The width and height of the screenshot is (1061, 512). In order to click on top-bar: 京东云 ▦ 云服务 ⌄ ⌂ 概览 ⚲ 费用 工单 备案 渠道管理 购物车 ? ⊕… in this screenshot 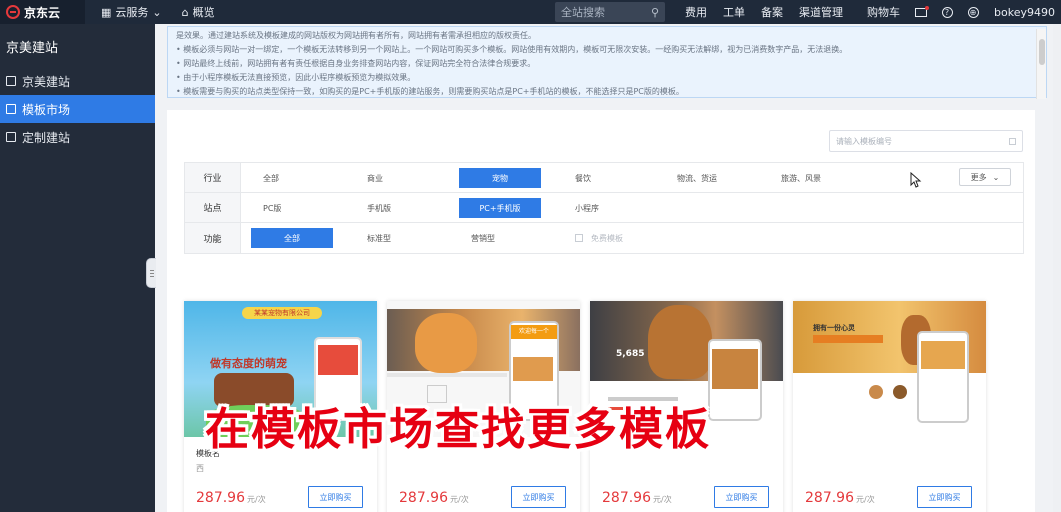, I will do `click(530, 12)`.